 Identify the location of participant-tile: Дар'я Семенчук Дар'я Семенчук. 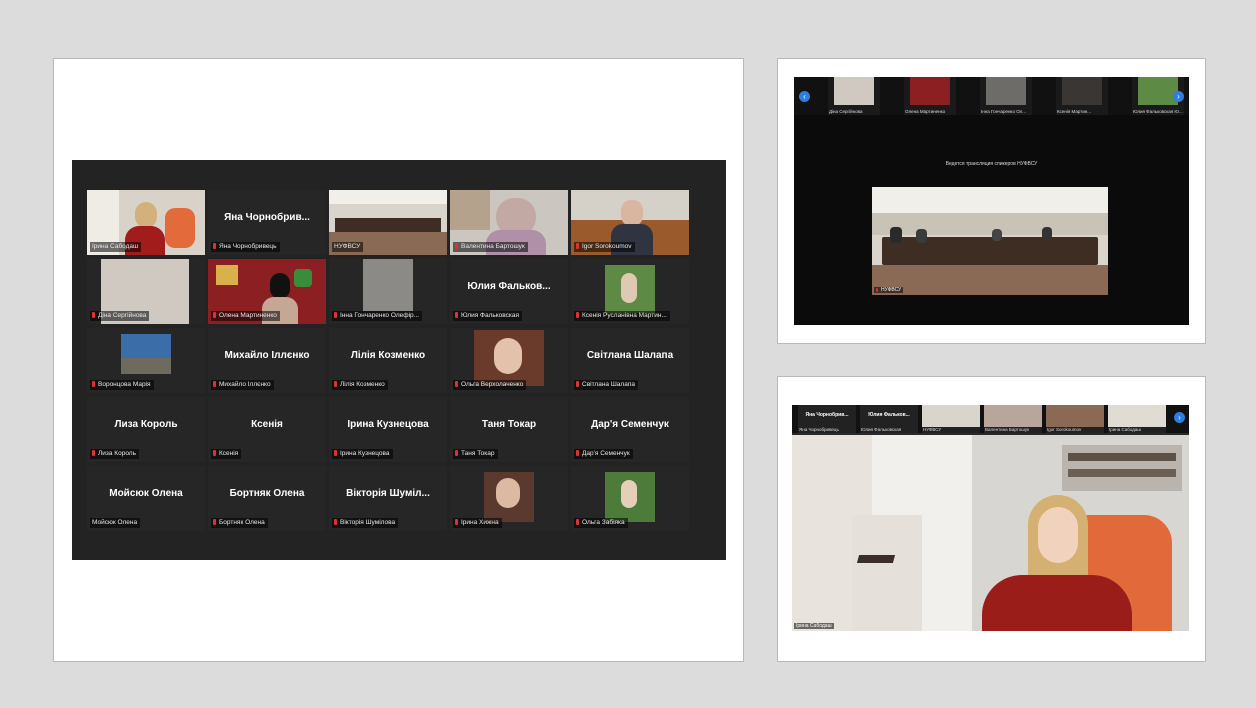
(630, 429).